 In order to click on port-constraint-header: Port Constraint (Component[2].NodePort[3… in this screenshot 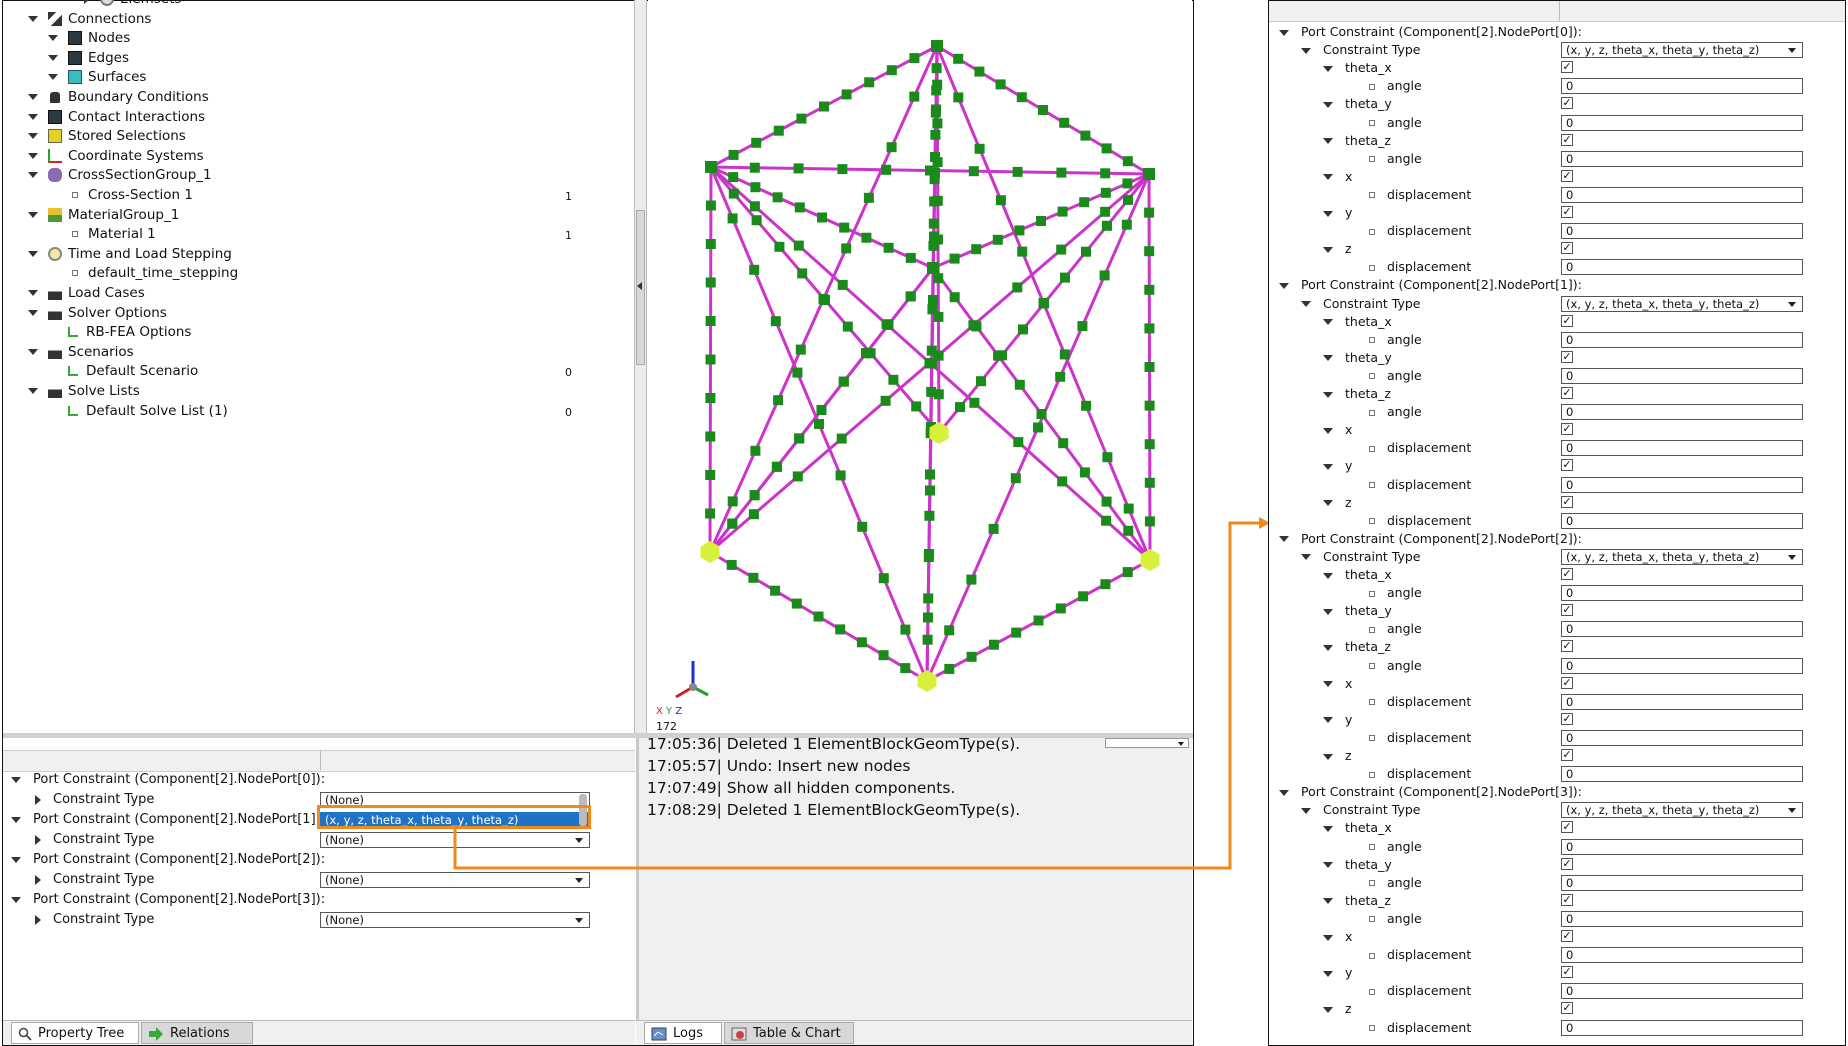, I will do `click(1430, 791)`.